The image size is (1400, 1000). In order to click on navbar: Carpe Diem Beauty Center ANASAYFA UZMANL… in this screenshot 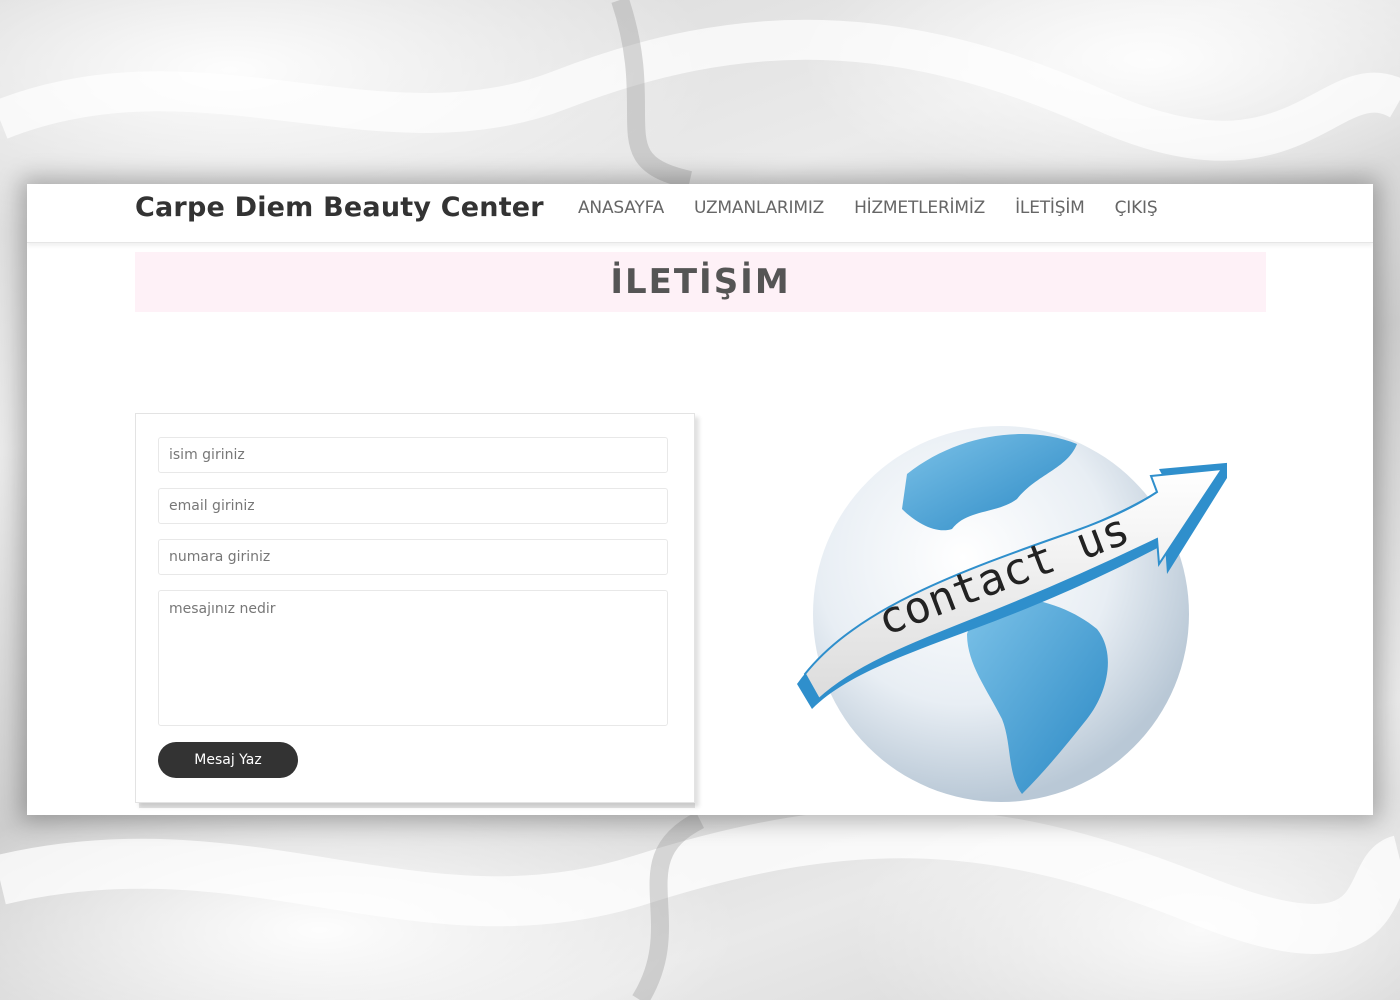, I will do `click(700, 213)`.